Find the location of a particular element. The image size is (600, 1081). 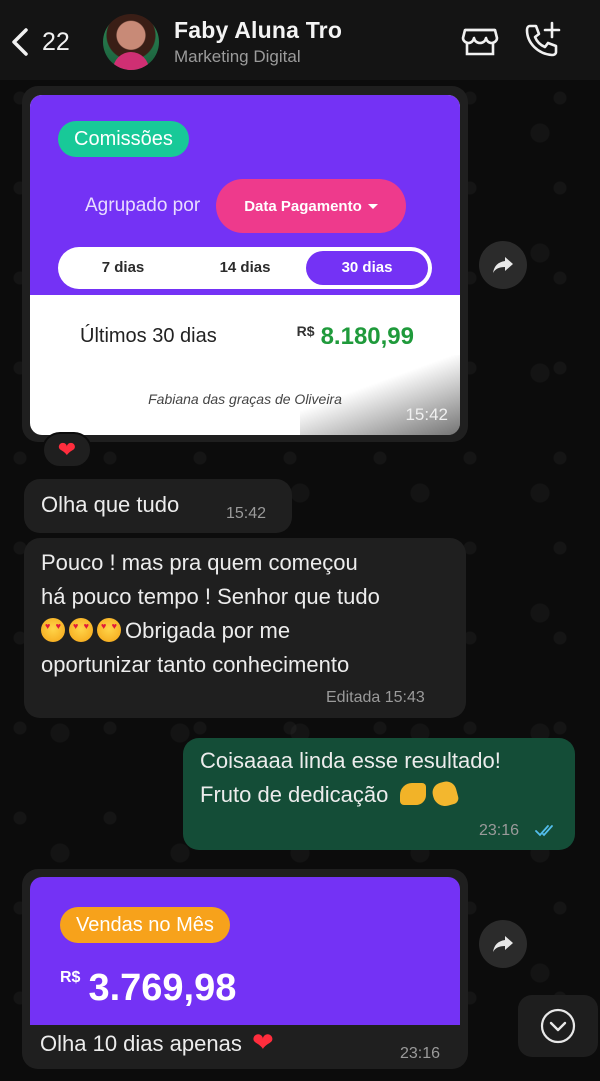

scroll-to-bottom-button is located at coordinates (558, 1026).